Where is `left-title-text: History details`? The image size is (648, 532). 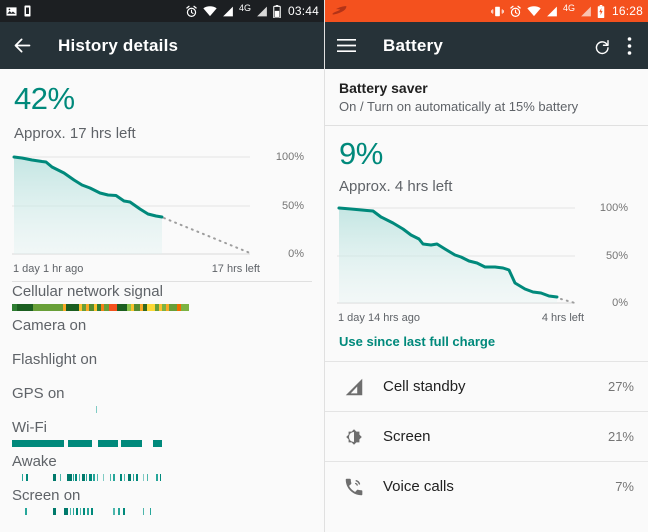 left-title-text: History details is located at coordinates (118, 45).